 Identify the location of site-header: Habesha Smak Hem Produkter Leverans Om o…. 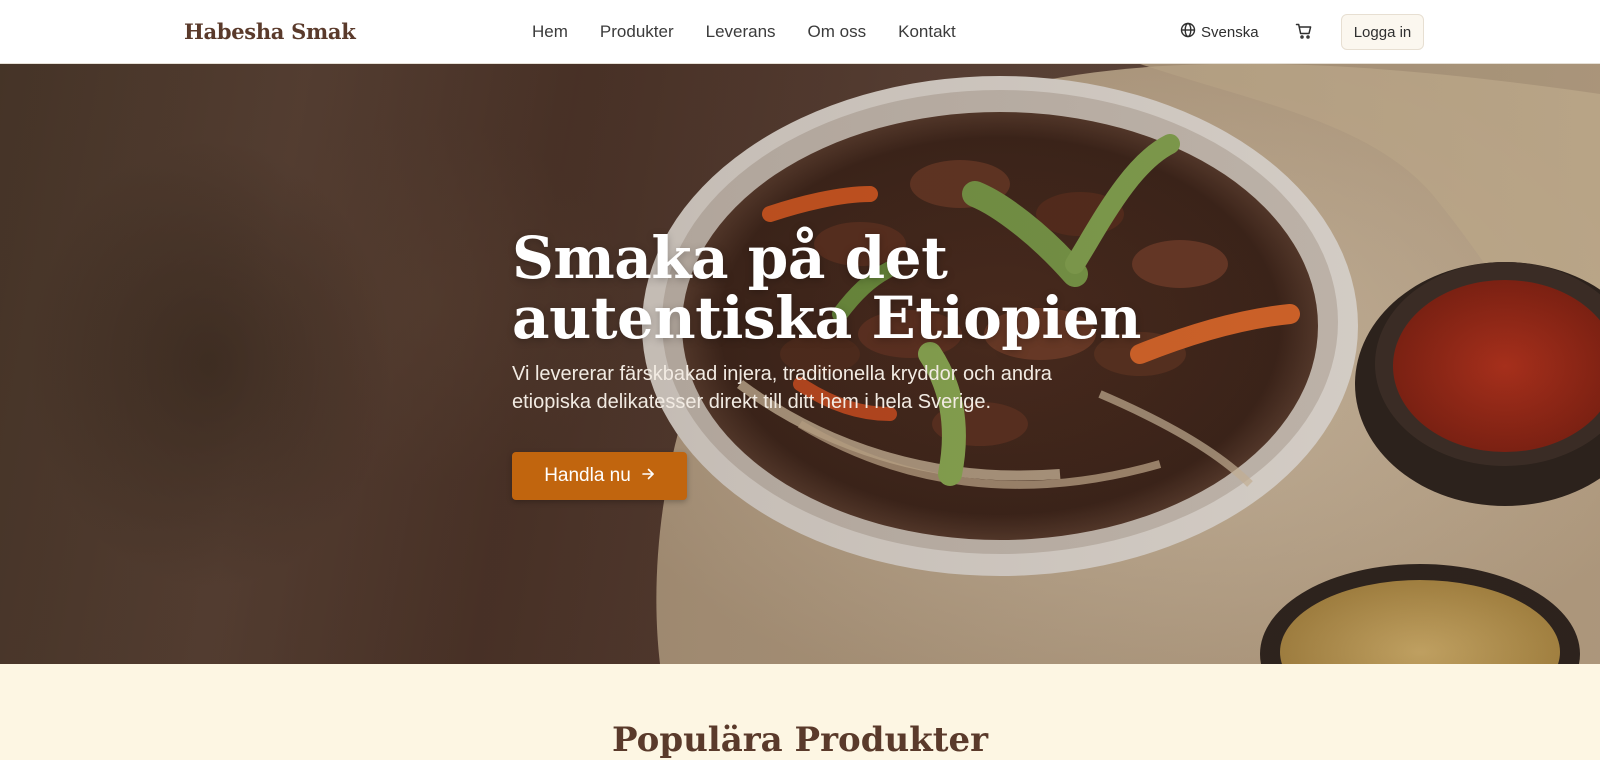
(800, 32).